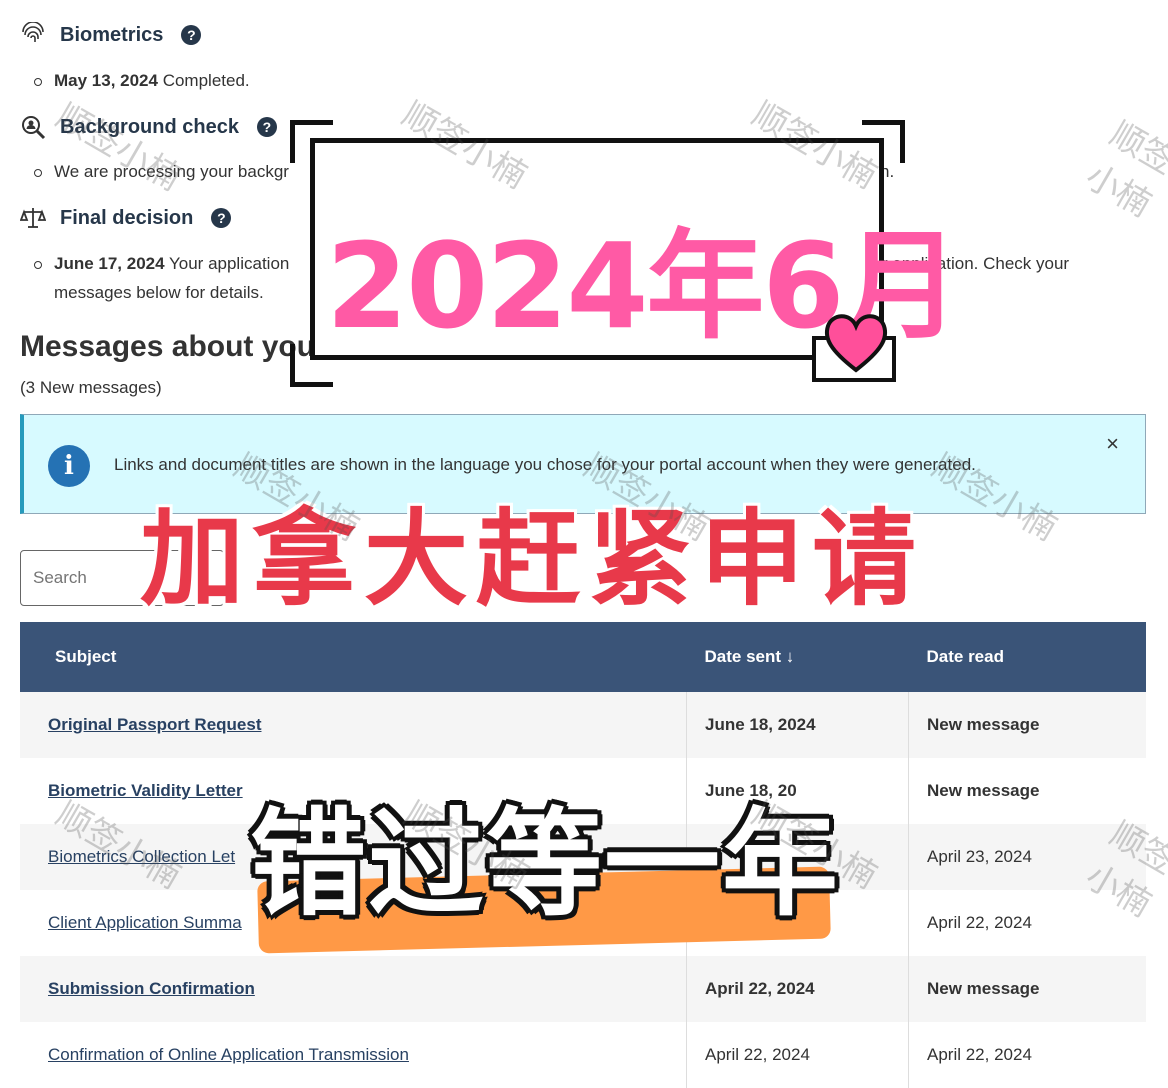 This screenshot has width=1168, height=1088. Describe the element at coordinates (1027, 857) in the screenshot. I see `date-read-cell: April 23, 2024` at that location.